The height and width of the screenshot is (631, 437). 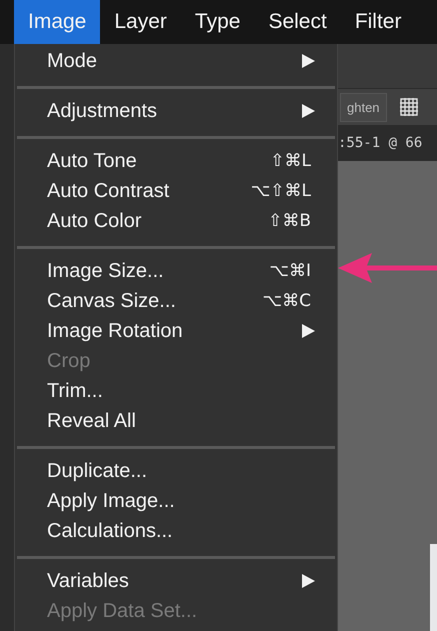 What do you see at coordinates (290, 161) in the screenshot?
I see `shortcut-text: ⇧⌘L` at bounding box center [290, 161].